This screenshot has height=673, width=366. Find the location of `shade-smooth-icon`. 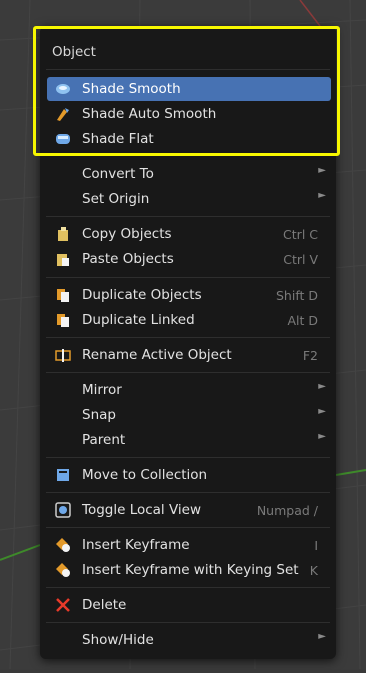

shade-smooth-icon is located at coordinates (63, 89).